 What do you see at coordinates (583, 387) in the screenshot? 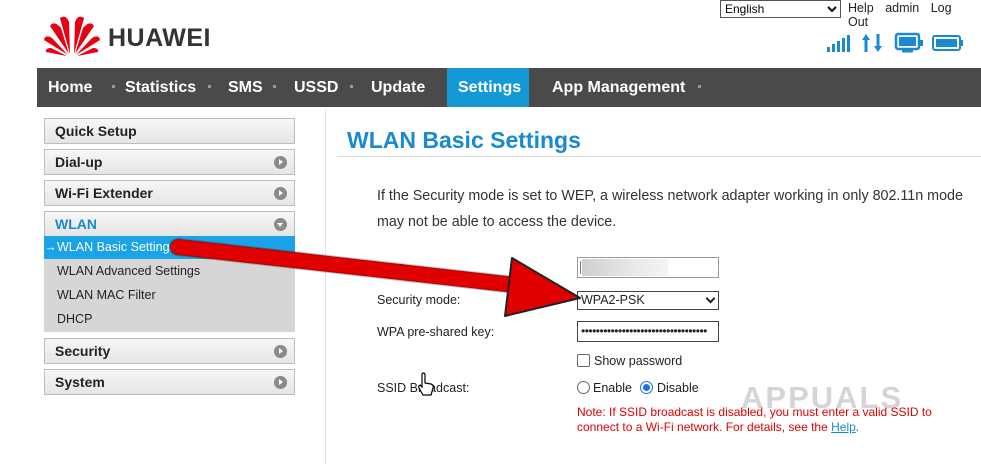
I see `broadcast-enable-radio` at bounding box center [583, 387].